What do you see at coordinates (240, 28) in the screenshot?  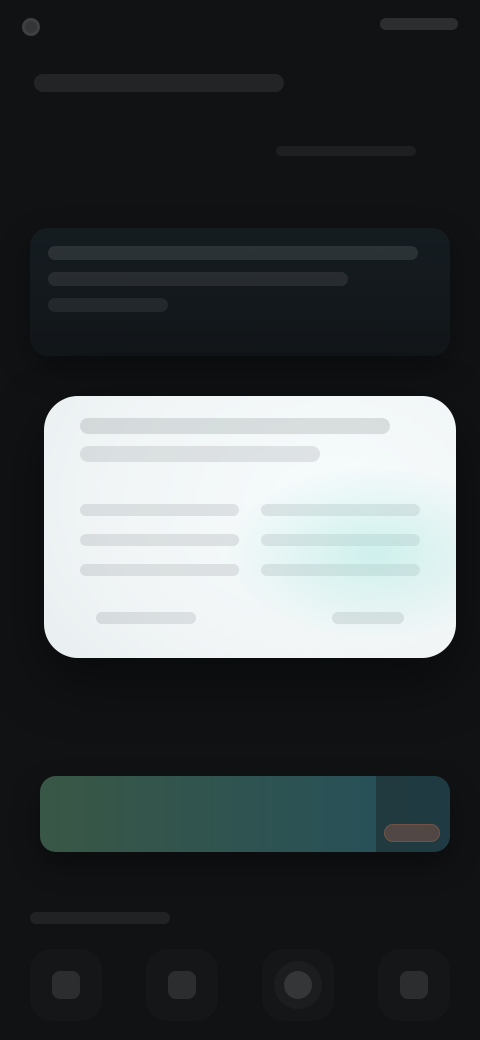 I see `status-bar` at bounding box center [240, 28].